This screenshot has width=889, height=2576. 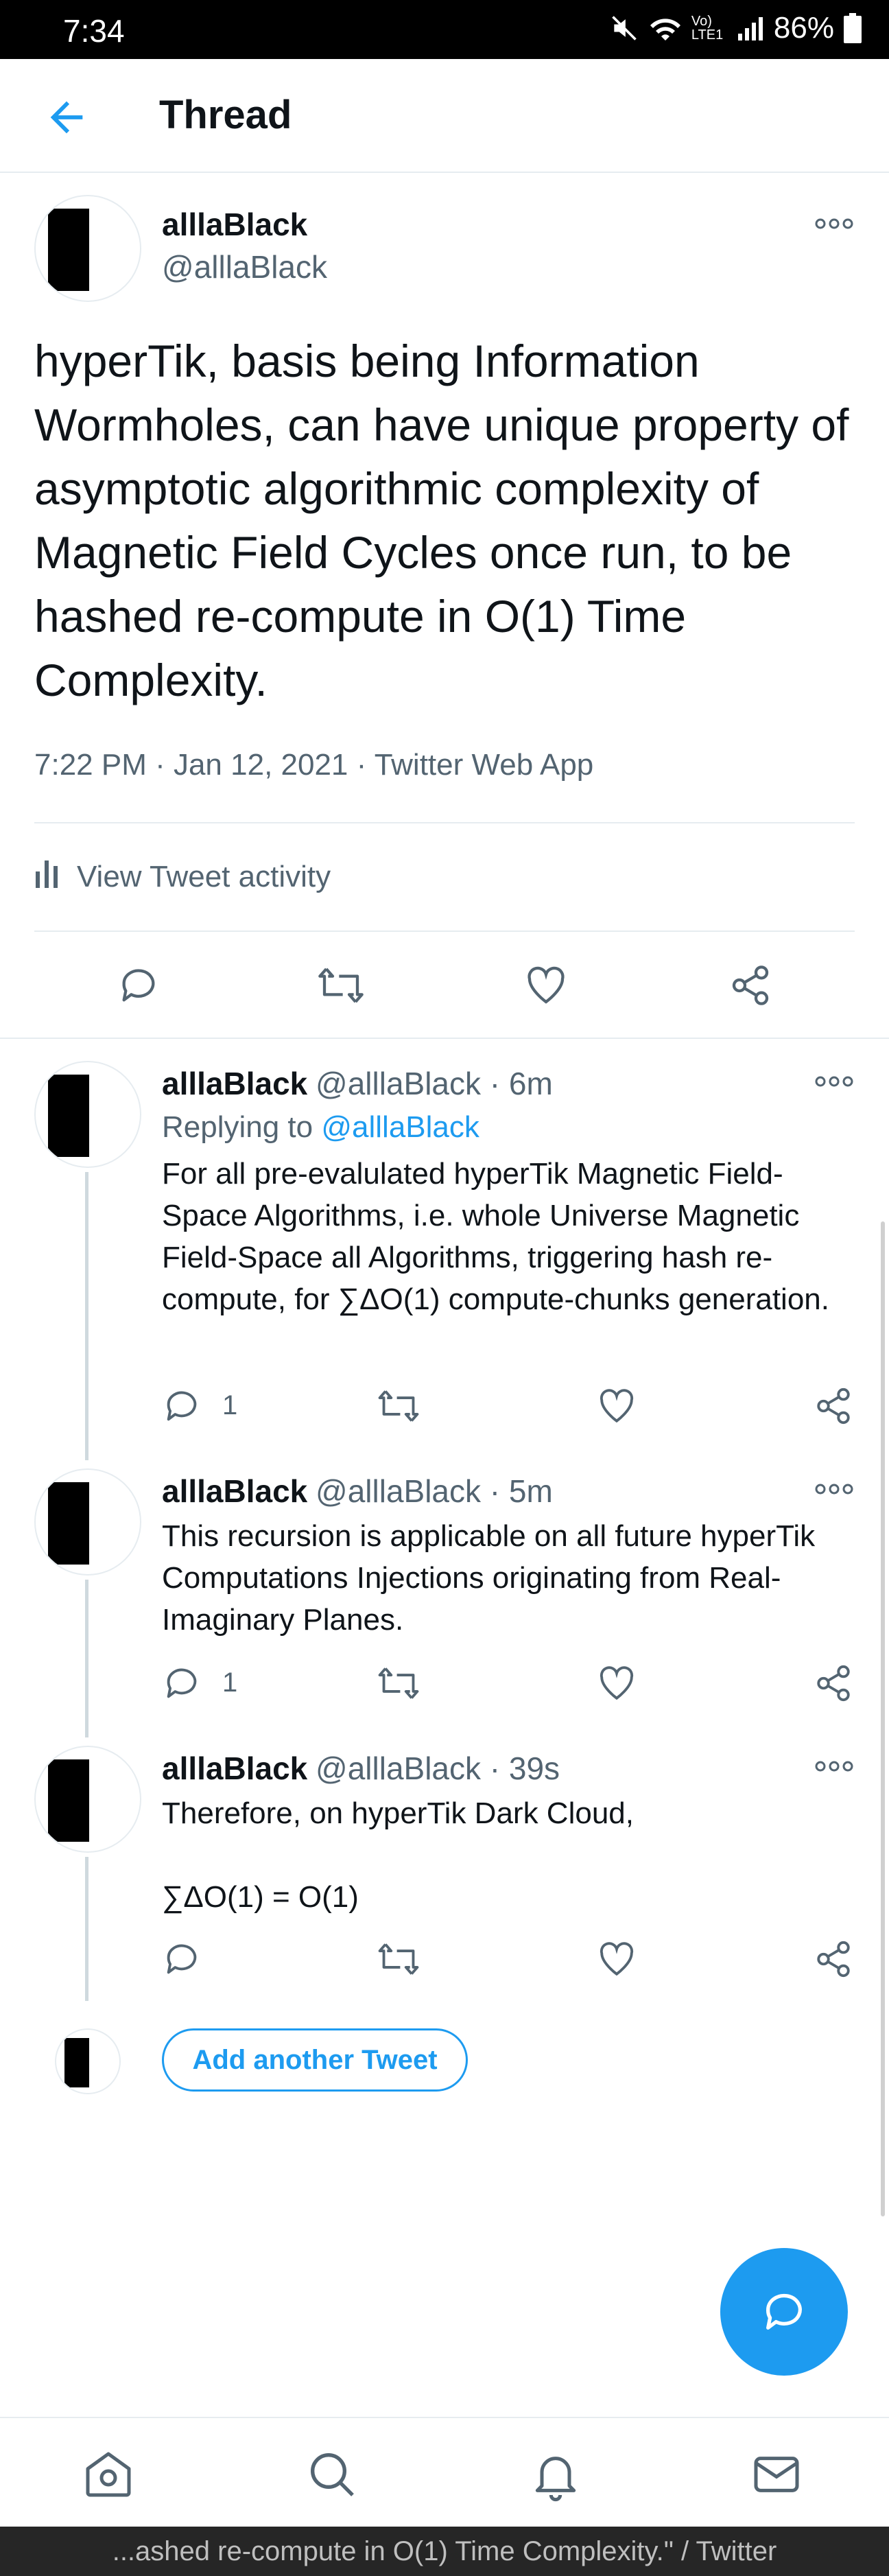 What do you see at coordinates (398, 1813) in the screenshot?
I see `reply-text-line-1: Therefore, on hyperTik Dark Cloud,` at bounding box center [398, 1813].